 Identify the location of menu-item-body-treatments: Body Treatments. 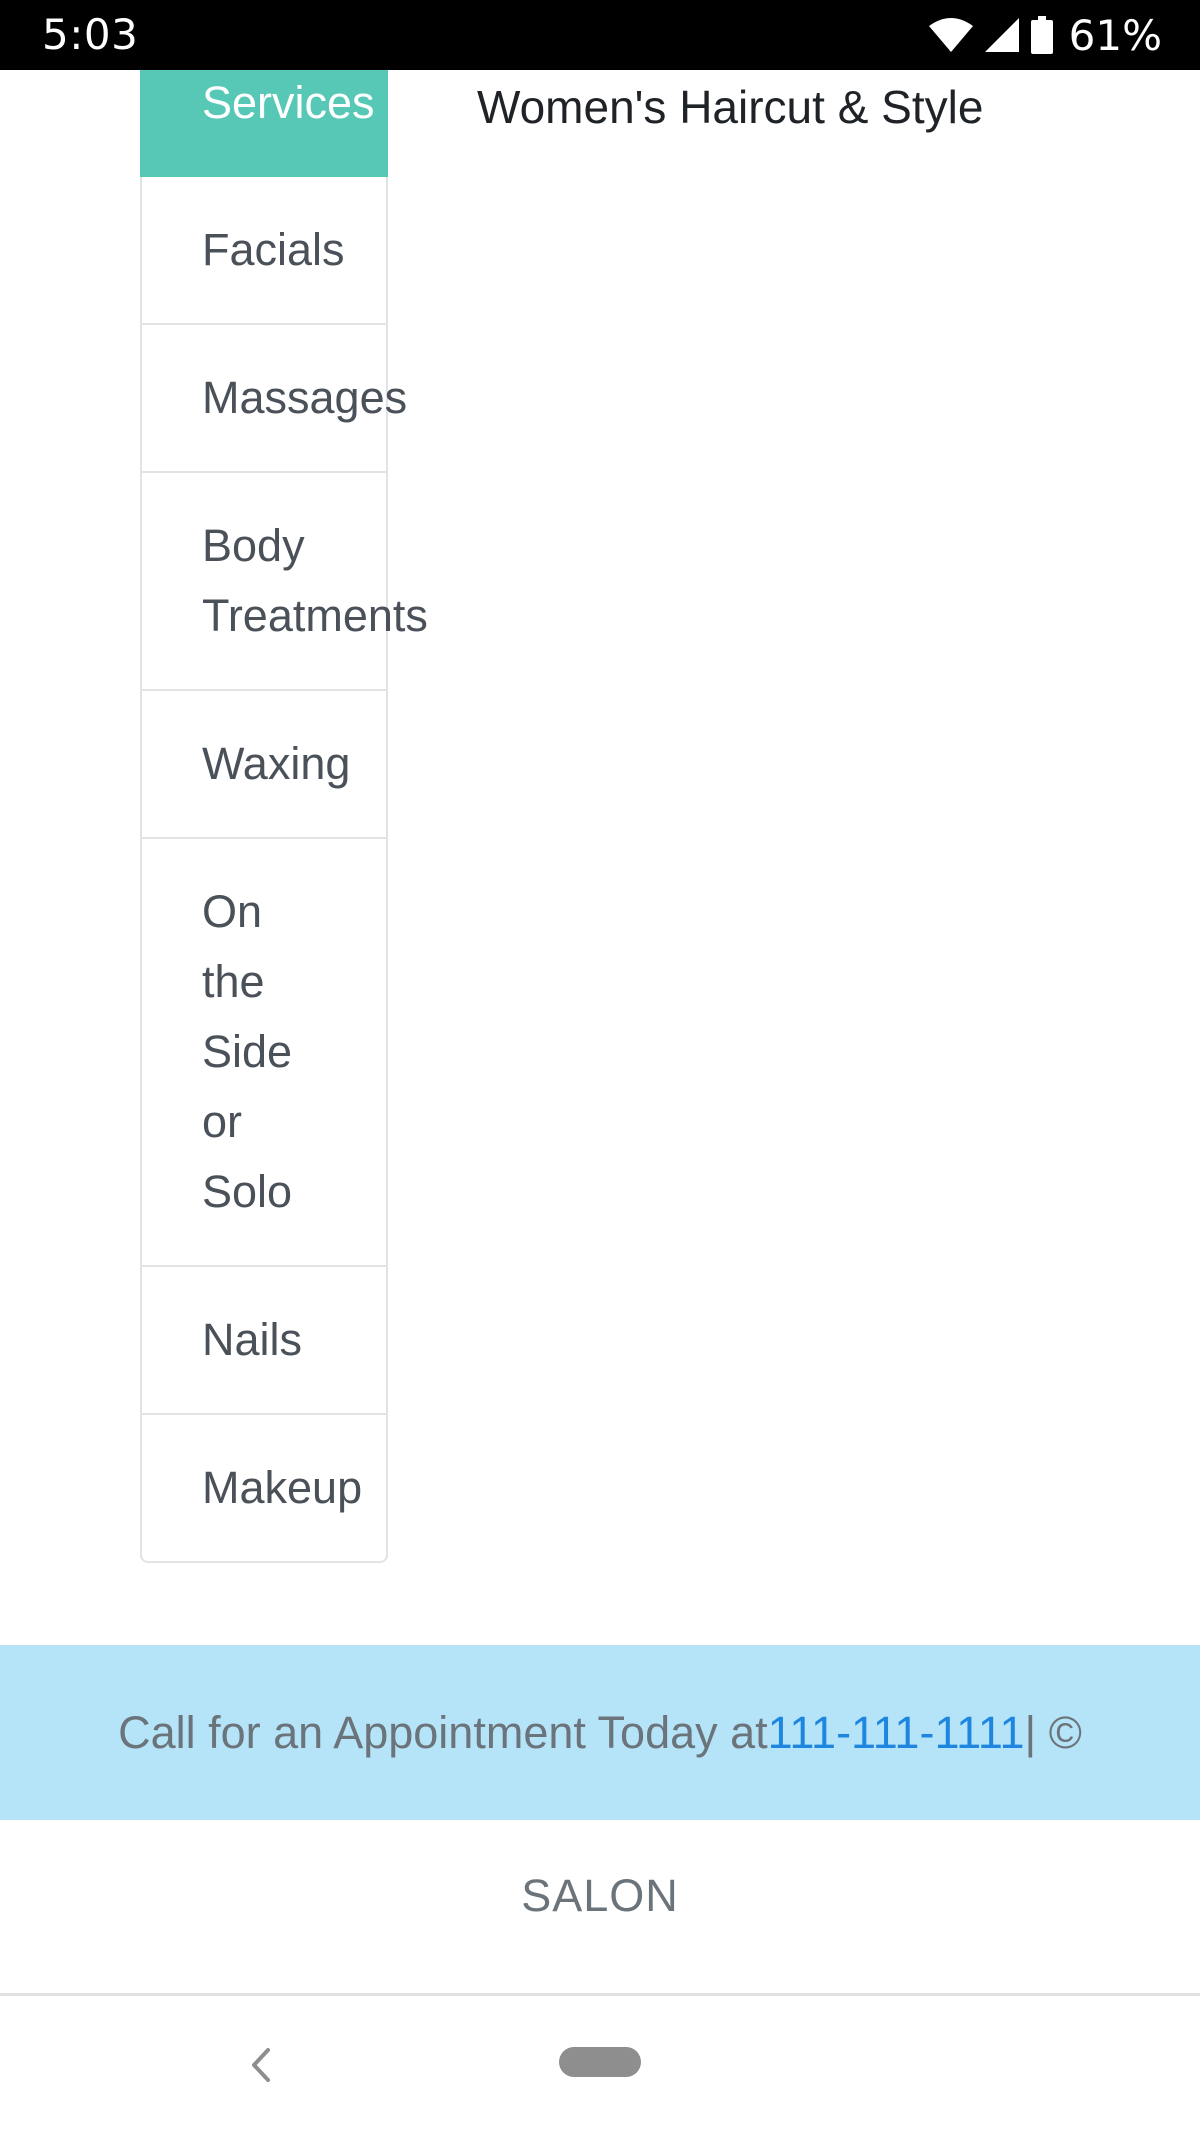
(284, 582).